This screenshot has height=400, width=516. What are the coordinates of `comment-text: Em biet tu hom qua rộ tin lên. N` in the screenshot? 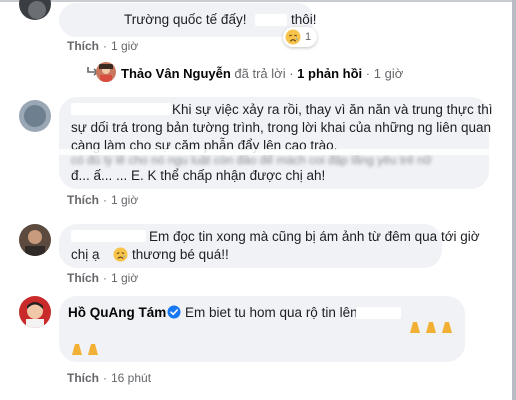 It's located at (280, 312).